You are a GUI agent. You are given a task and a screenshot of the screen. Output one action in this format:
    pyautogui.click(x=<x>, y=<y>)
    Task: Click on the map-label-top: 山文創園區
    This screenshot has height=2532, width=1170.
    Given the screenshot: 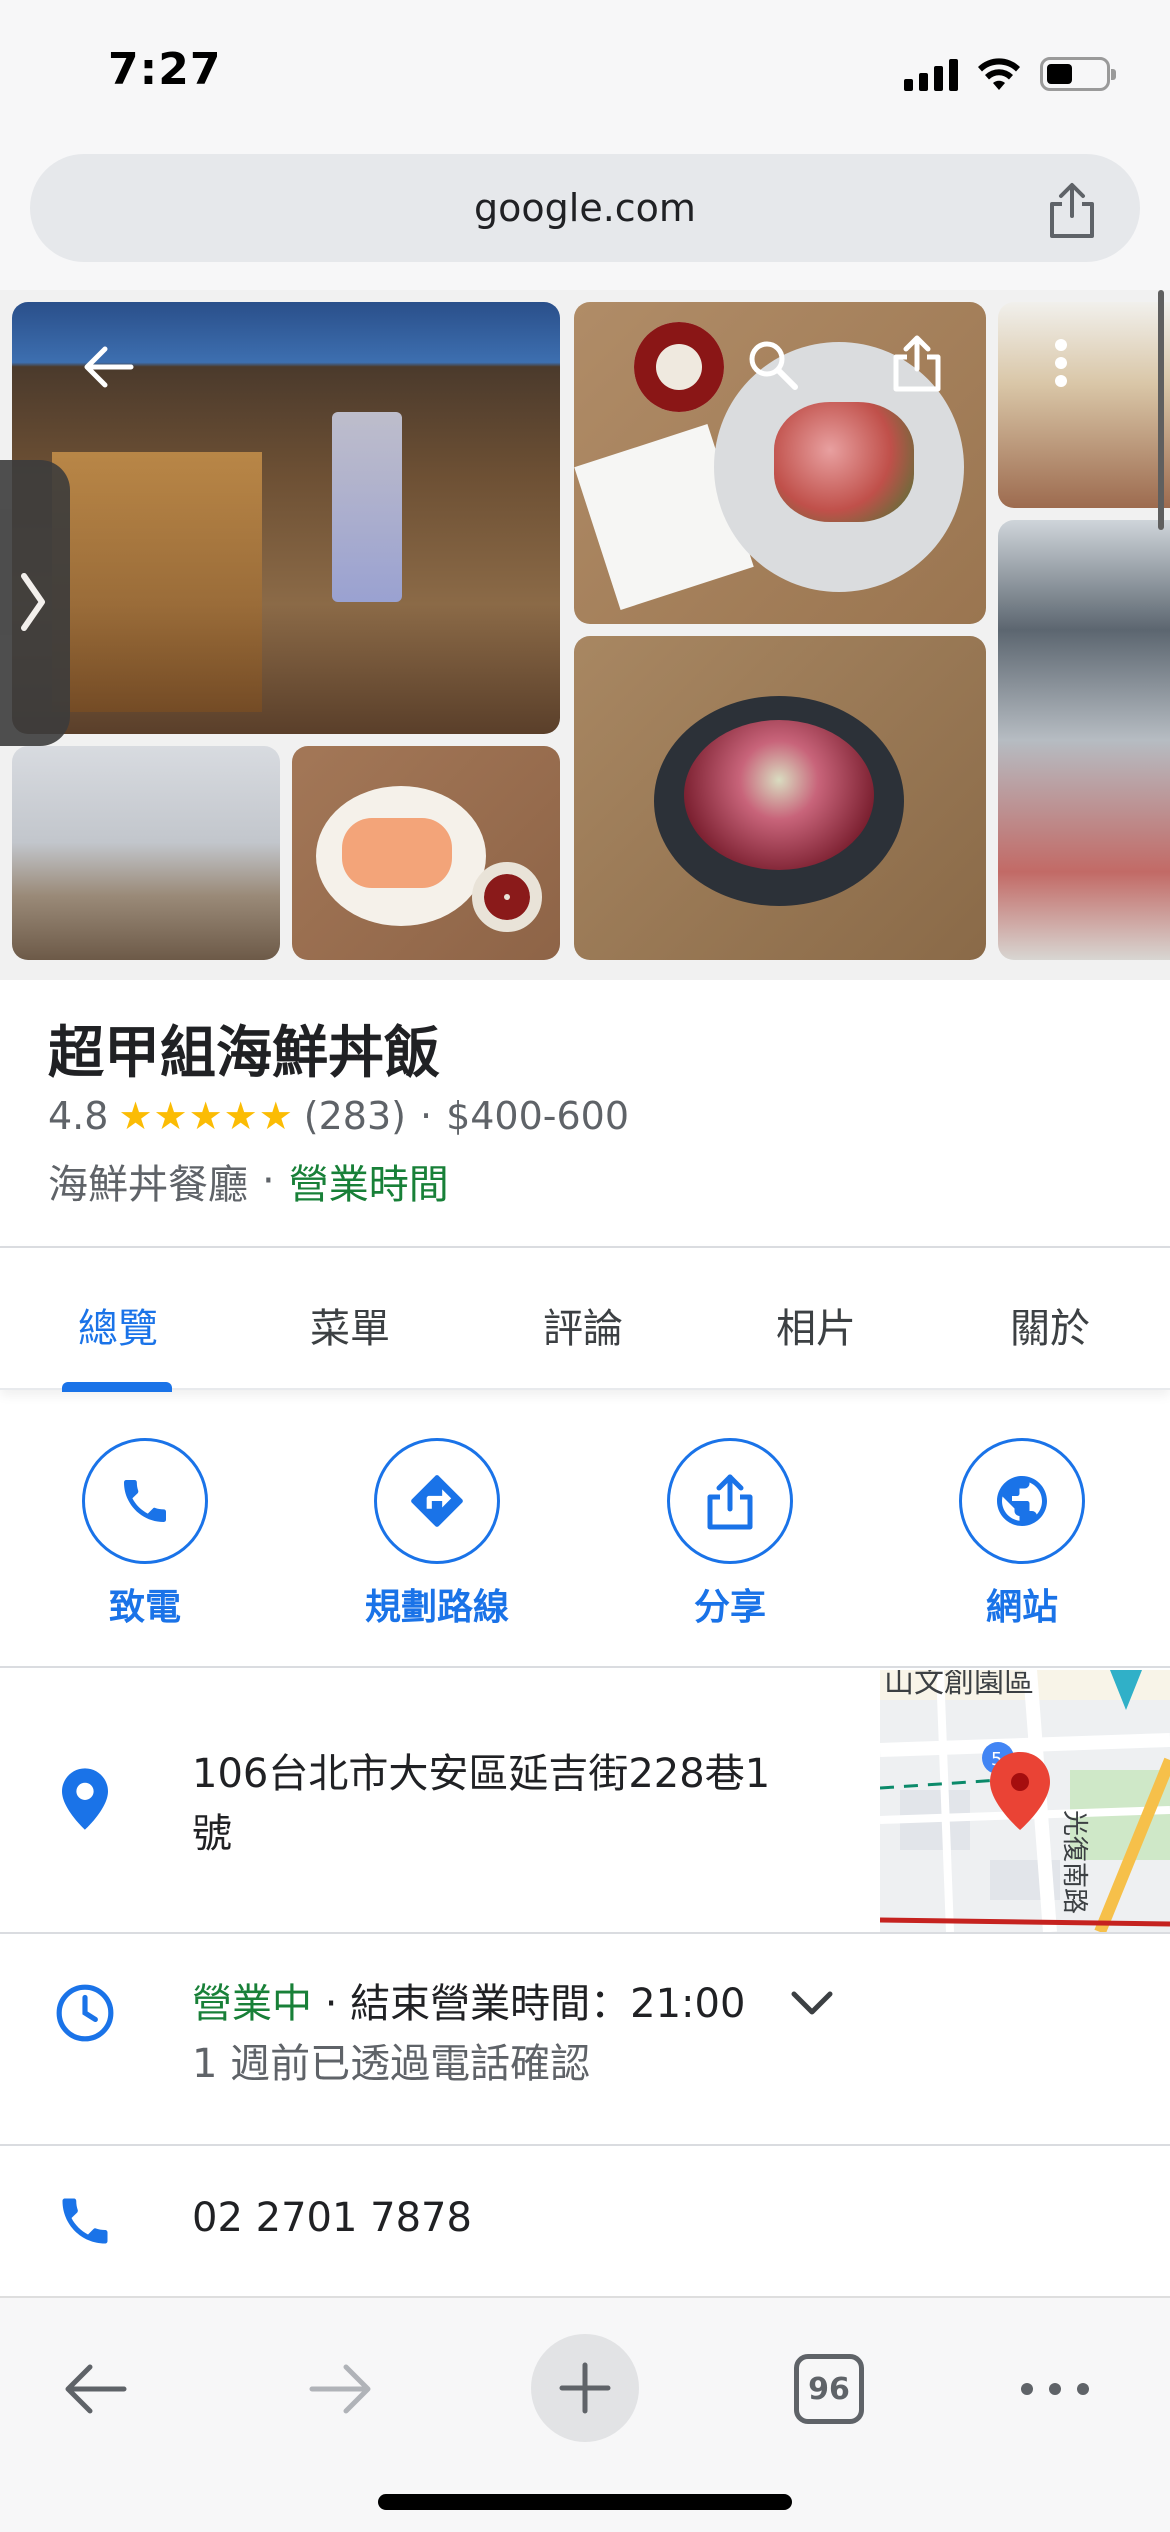 What is the action you would take?
    pyautogui.click(x=959, y=1685)
    